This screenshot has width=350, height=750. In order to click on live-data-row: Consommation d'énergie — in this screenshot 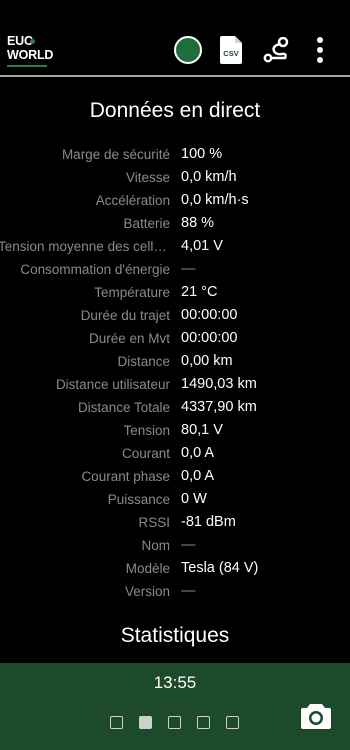, I will do `click(175, 271)`.